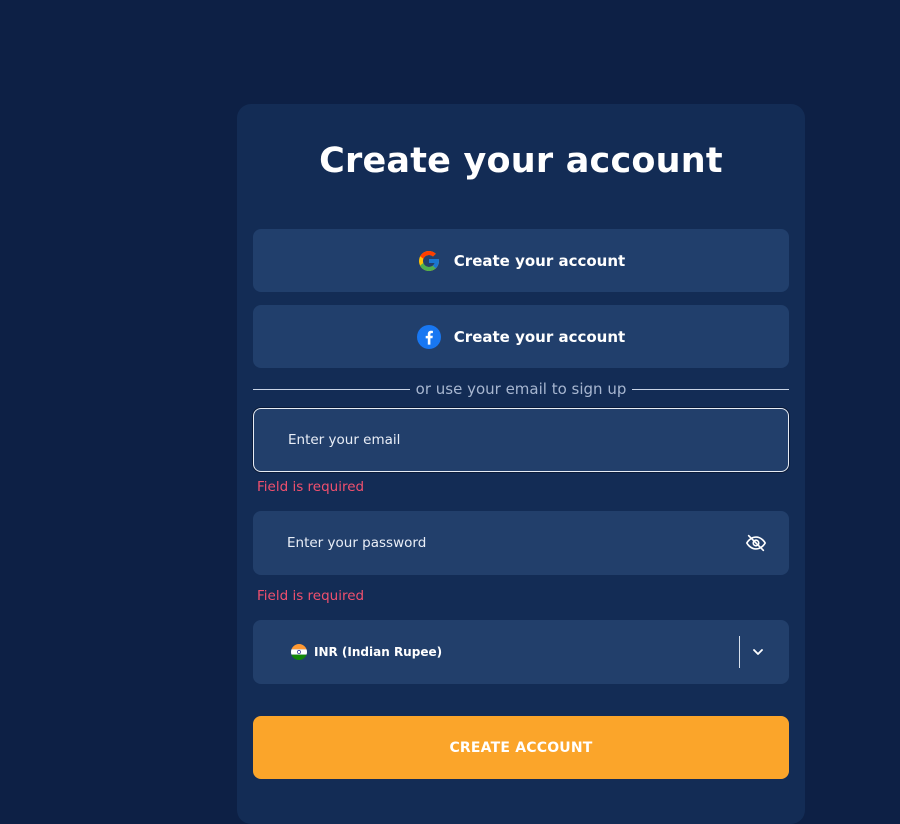  I want to click on facebook-signup-button: Create your account, so click(521, 336).